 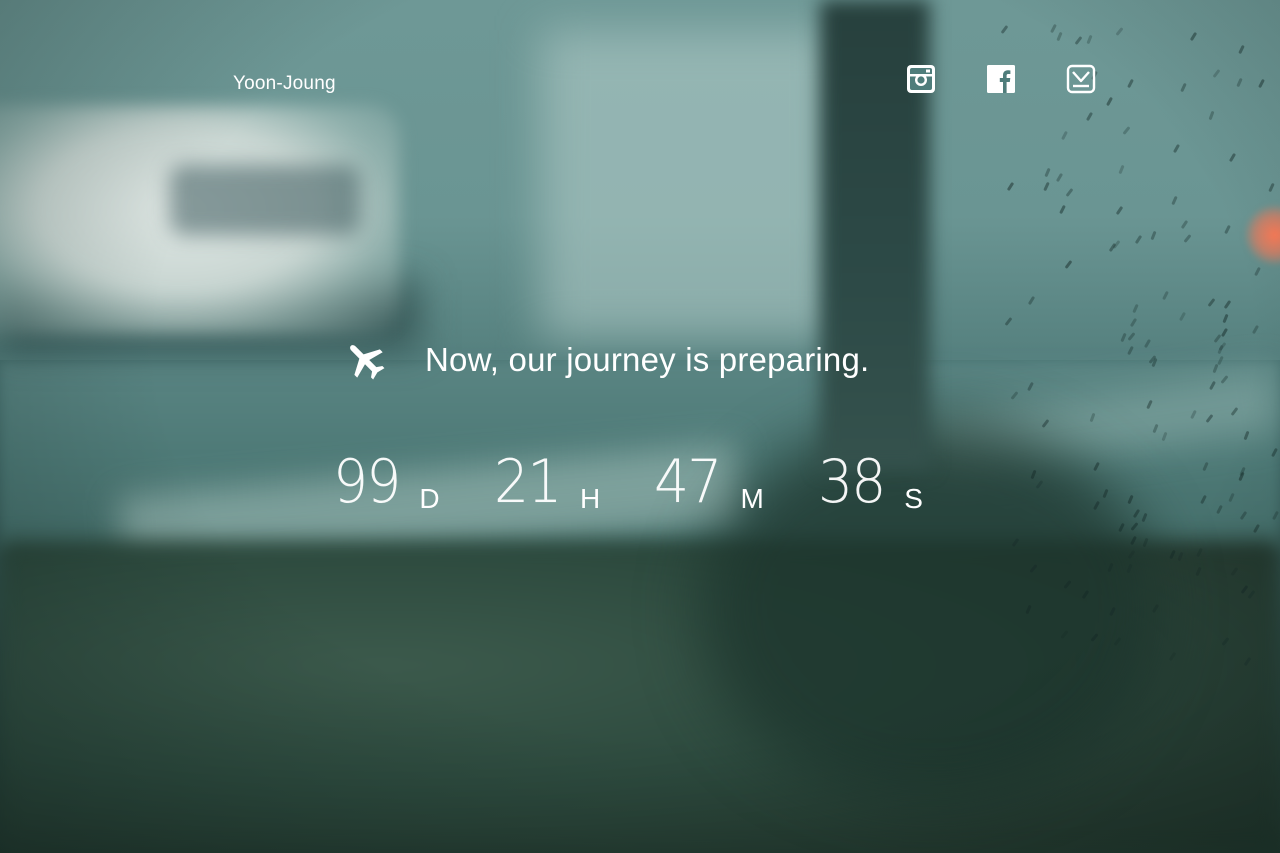 I want to click on background-truck, so click(x=200, y=220).